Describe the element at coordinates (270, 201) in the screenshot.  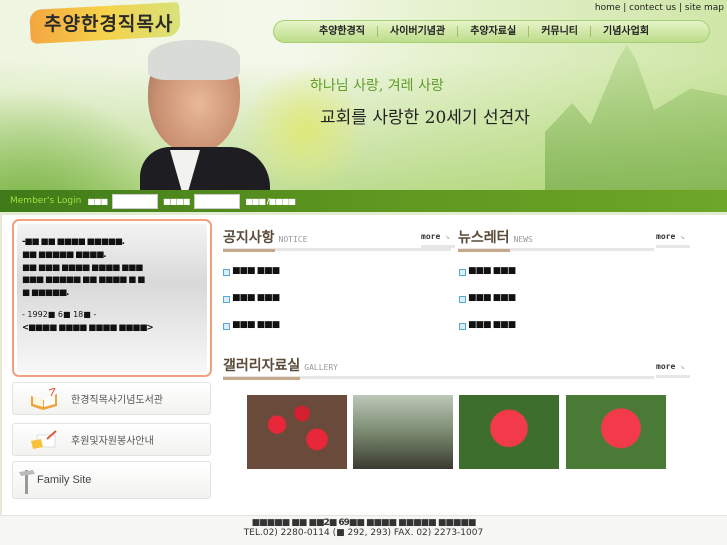
I see `login-links: ■■■ /■■■■` at that location.